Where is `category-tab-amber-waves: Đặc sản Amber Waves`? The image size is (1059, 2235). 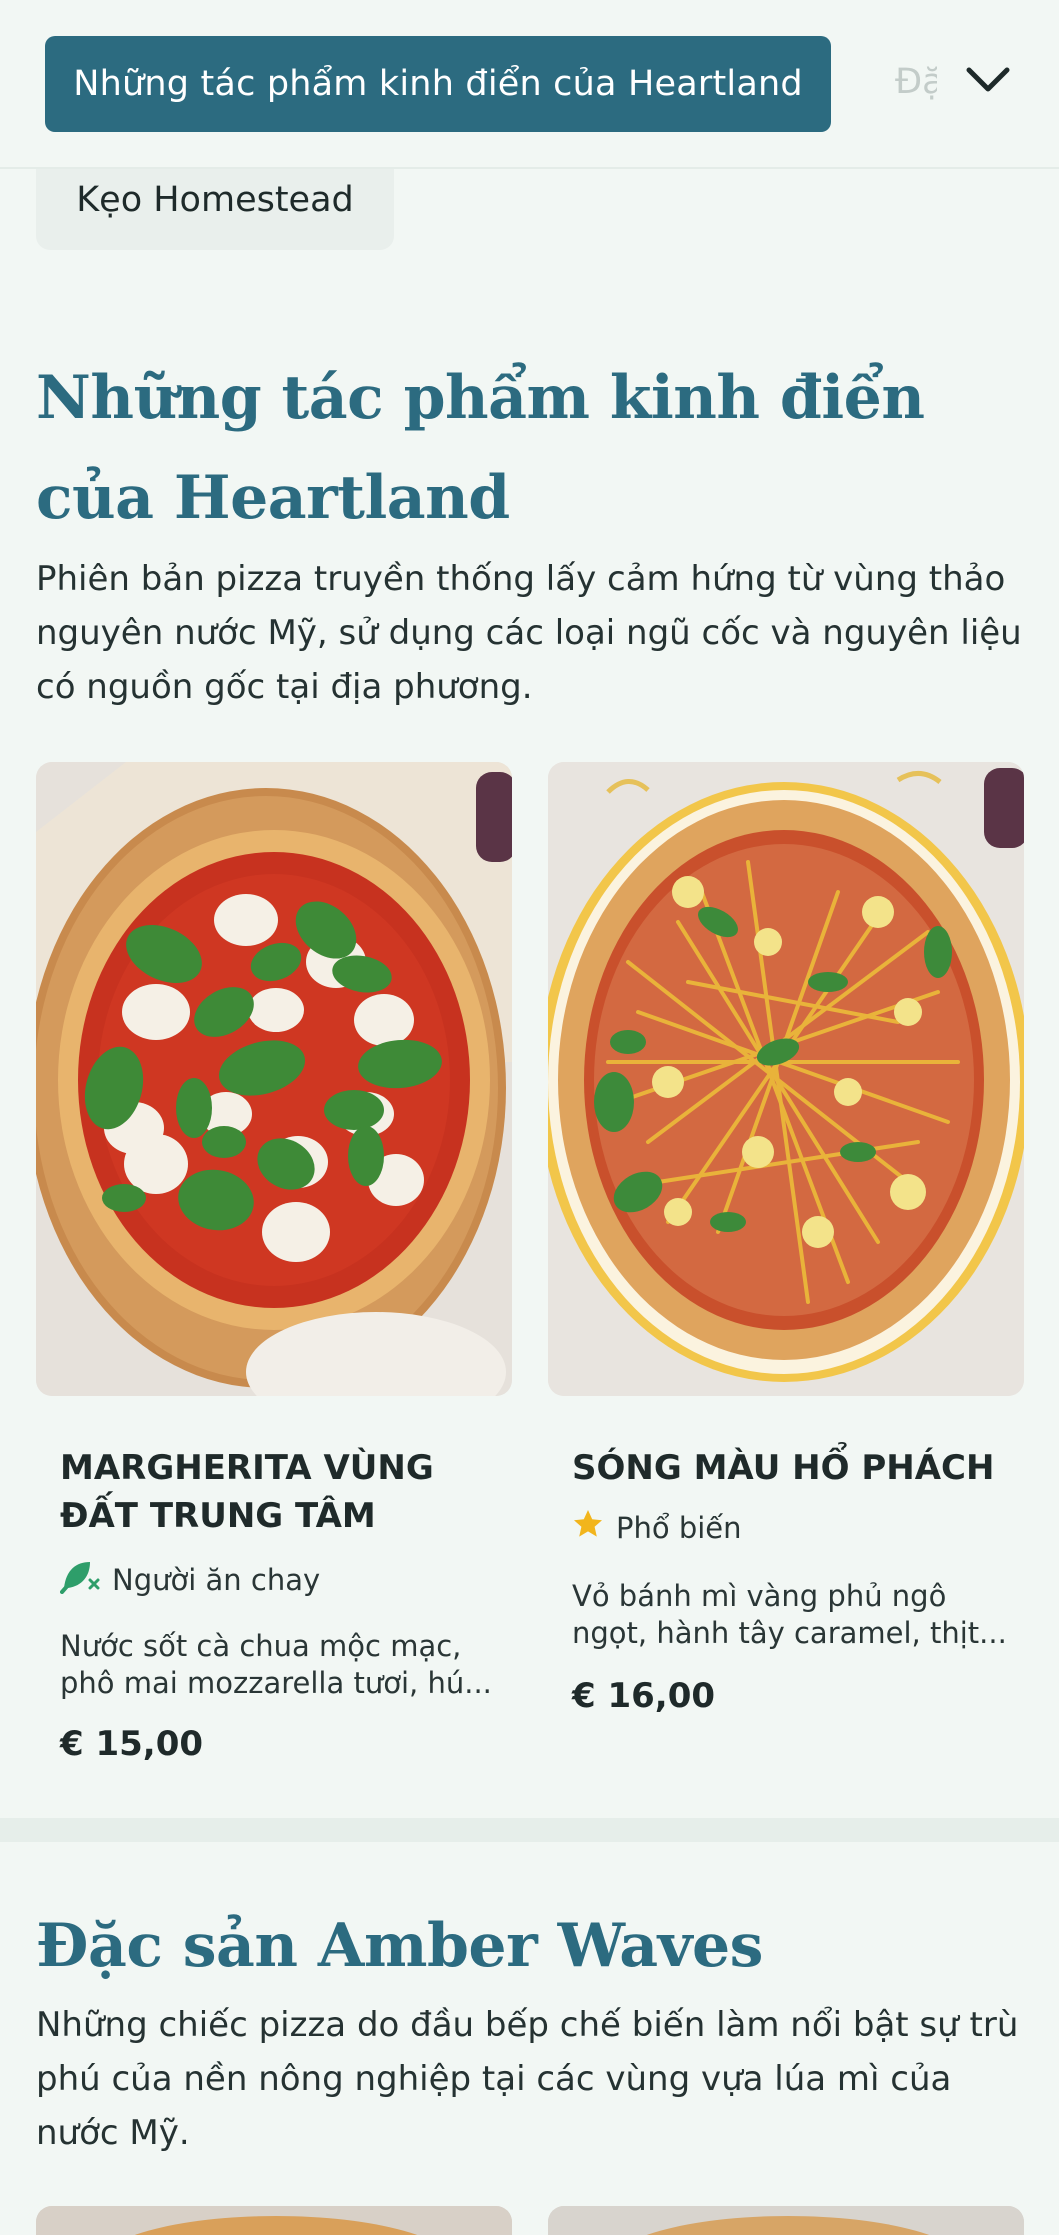 category-tab-amber-waves: Đặc sản Amber Waves is located at coordinates (916, 82).